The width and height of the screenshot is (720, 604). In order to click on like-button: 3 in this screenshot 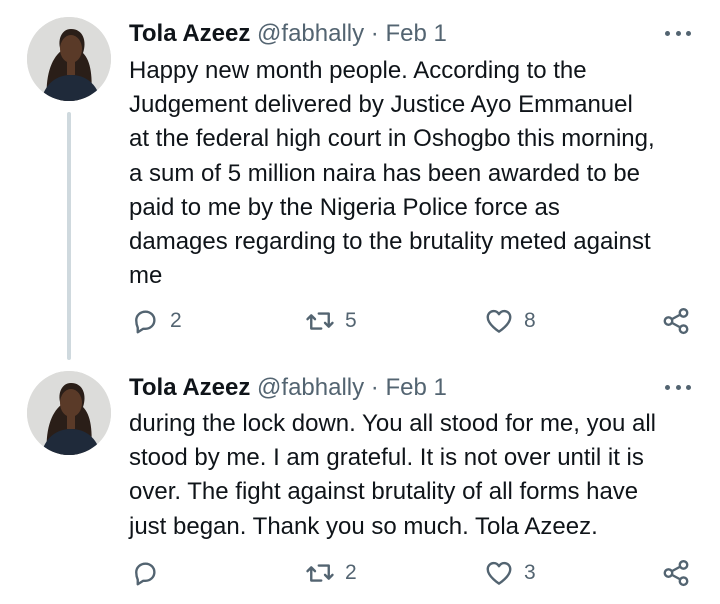, I will do `click(510, 573)`.